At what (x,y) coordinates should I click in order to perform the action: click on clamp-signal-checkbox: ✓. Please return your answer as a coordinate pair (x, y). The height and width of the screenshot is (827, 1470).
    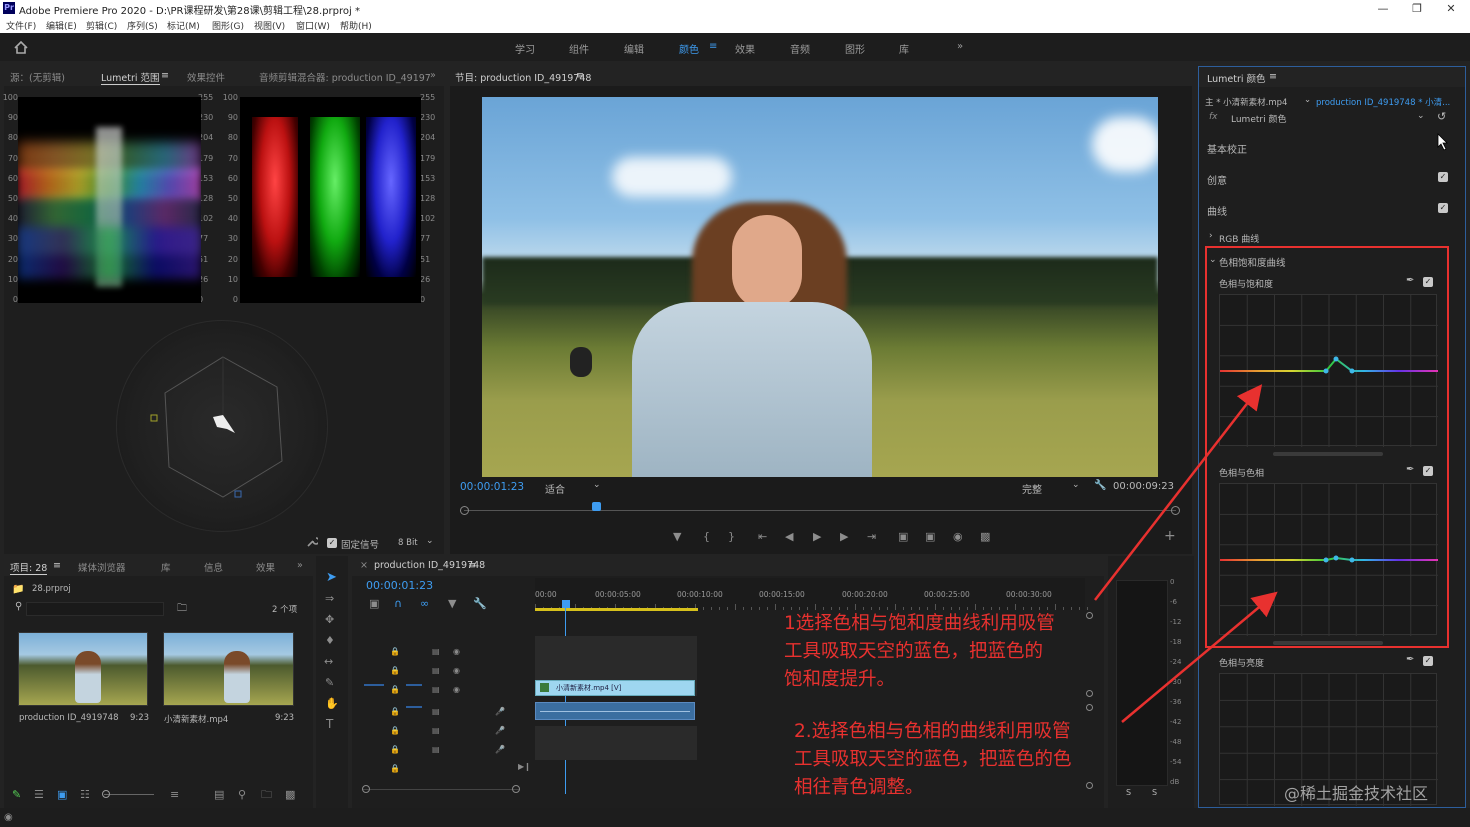
    Looking at the image, I should click on (332, 543).